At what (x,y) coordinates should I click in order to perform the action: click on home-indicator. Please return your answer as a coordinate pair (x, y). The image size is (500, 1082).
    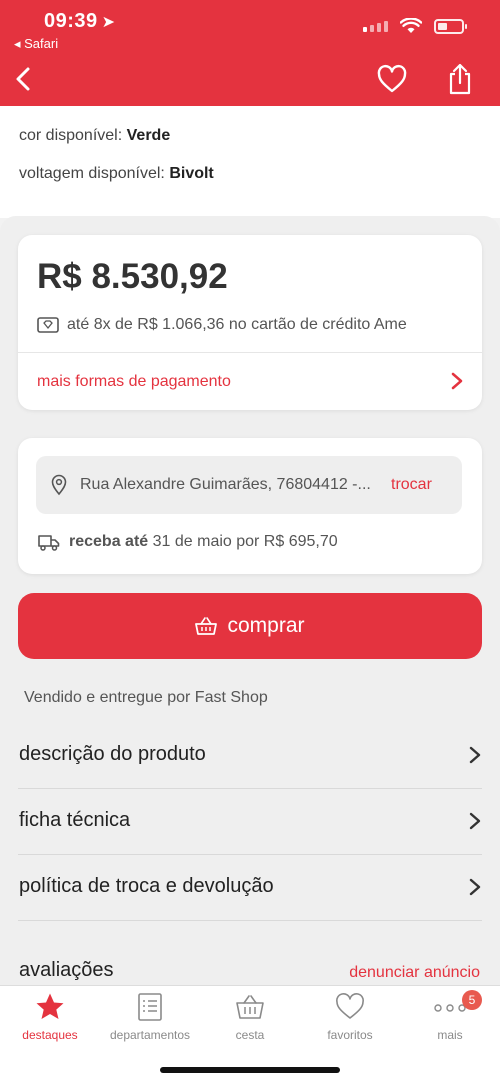
    Looking at the image, I should click on (250, 1070).